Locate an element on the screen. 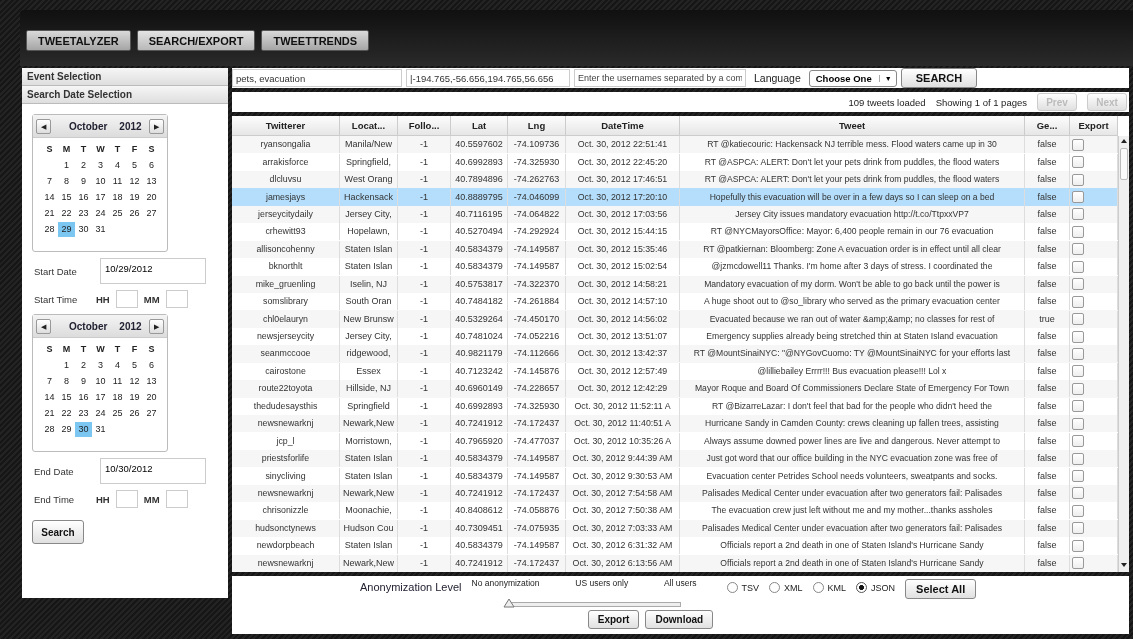 The width and height of the screenshot is (1133, 639). export-button: Export is located at coordinates (613, 619).